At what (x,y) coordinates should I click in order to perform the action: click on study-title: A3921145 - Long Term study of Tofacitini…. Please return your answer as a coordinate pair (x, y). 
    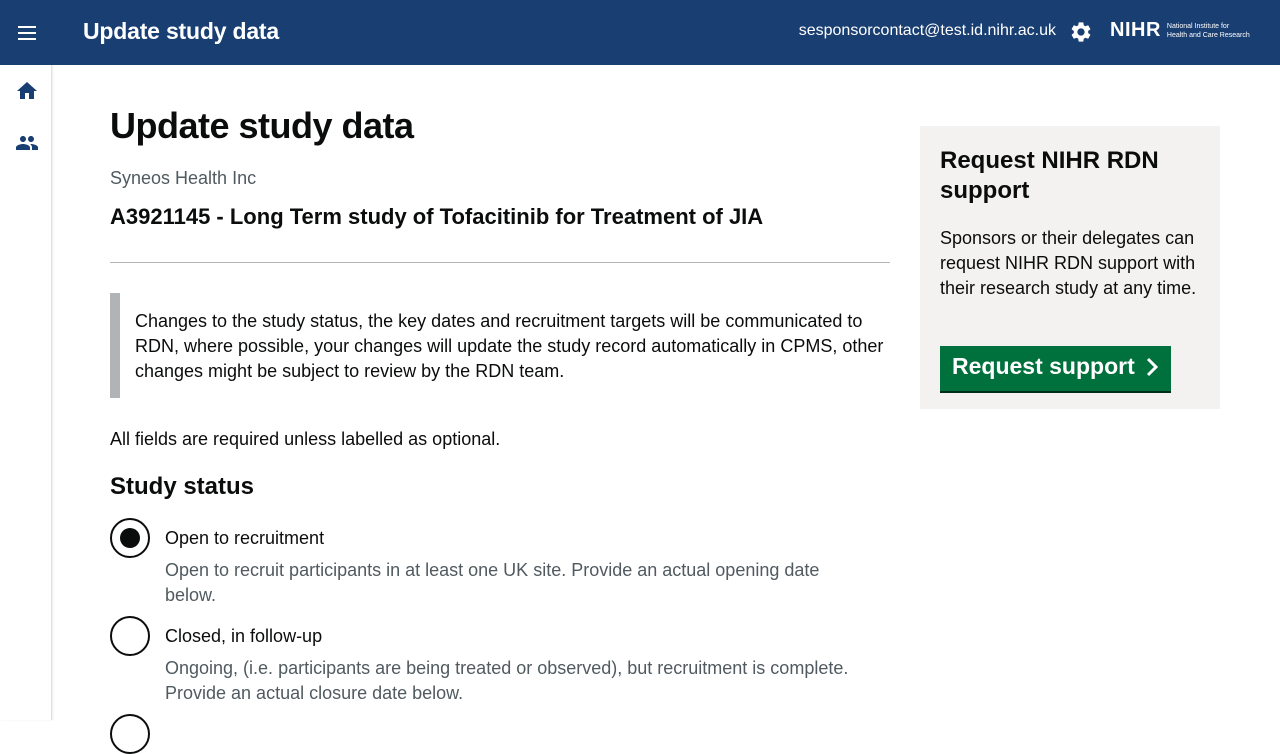
    Looking at the image, I should click on (437, 216).